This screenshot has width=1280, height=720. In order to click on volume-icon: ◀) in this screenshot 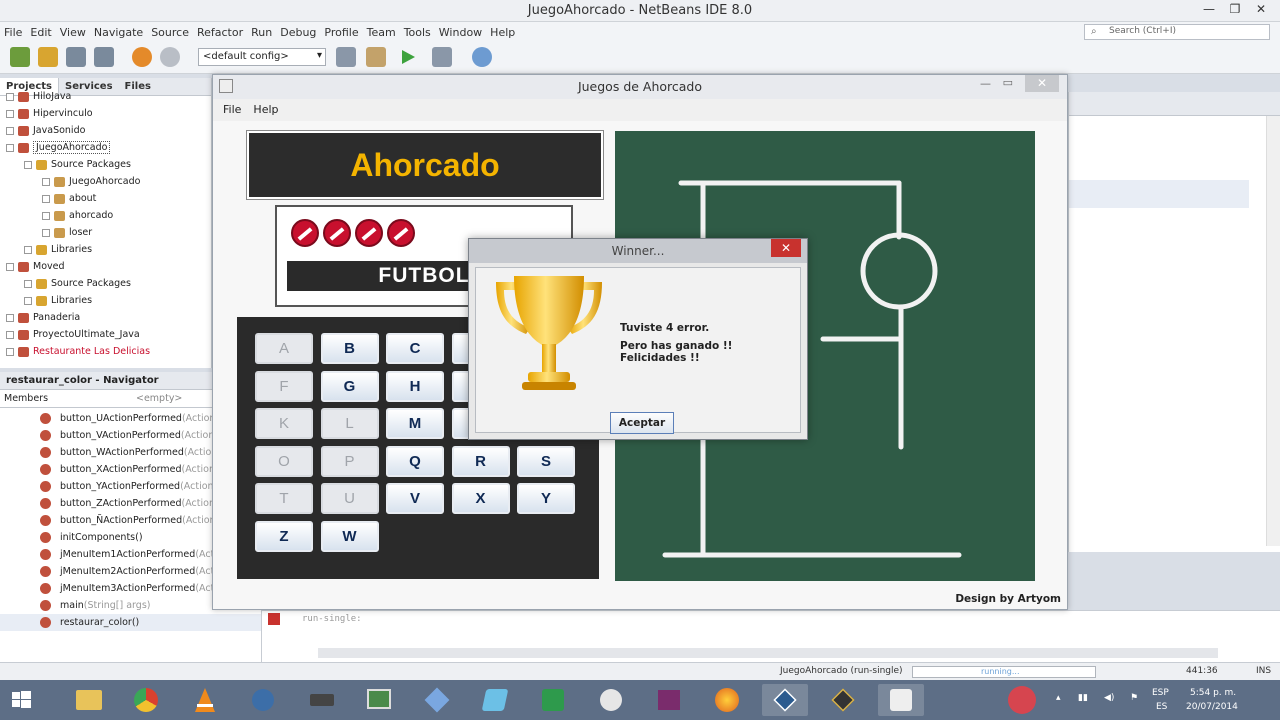, I will do `click(1109, 698)`.